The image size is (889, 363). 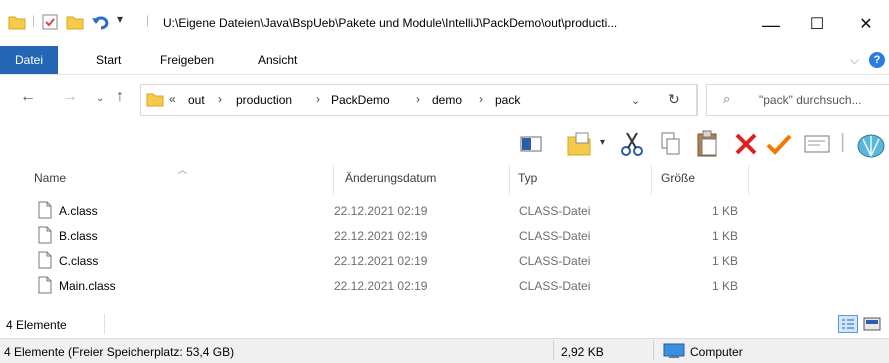 I want to click on preview-pane-icon, so click(x=531, y=144).